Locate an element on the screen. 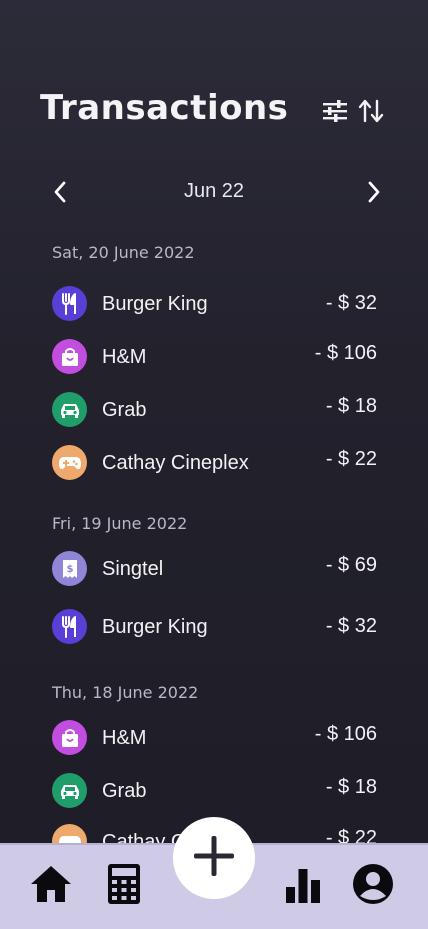 The height and width of the screenshot is (929, 428). date-header: Fri, 19 June 2022 is located at coordinates (120, 523).